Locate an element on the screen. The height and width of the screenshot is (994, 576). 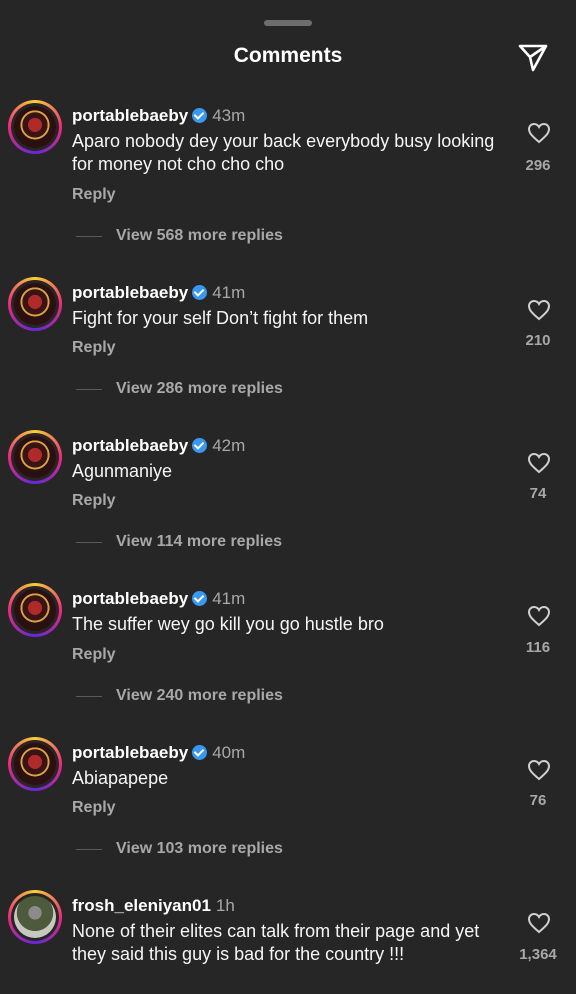
view-replies-button: View 114 more replies is located at coordinates (199, 542).